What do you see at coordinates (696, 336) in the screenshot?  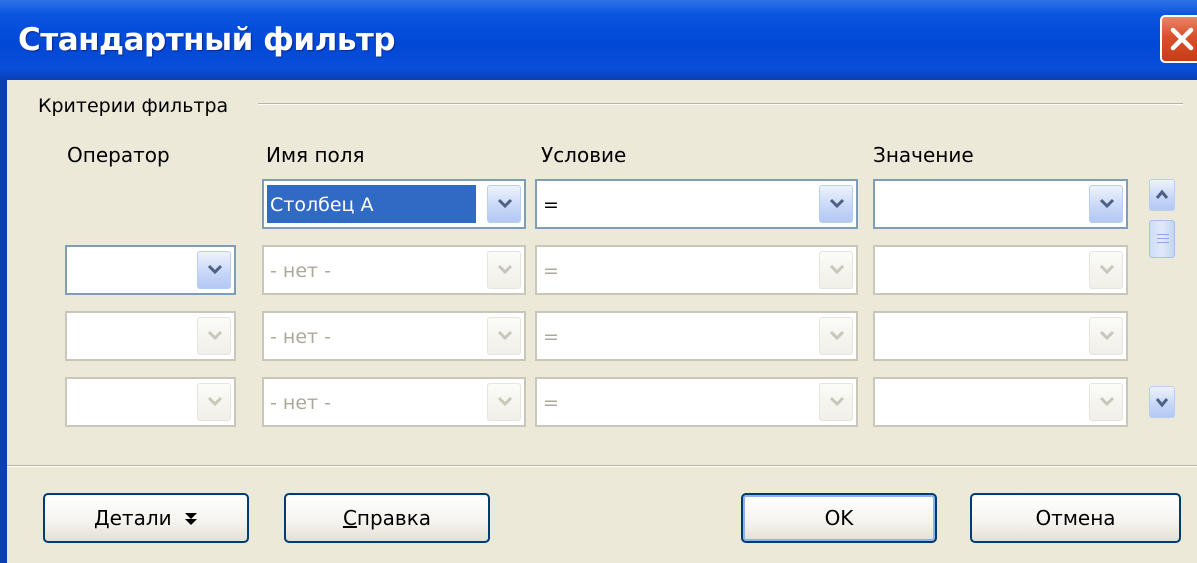 I see `condition-combo-3: =` at bounding box center [696, 336].